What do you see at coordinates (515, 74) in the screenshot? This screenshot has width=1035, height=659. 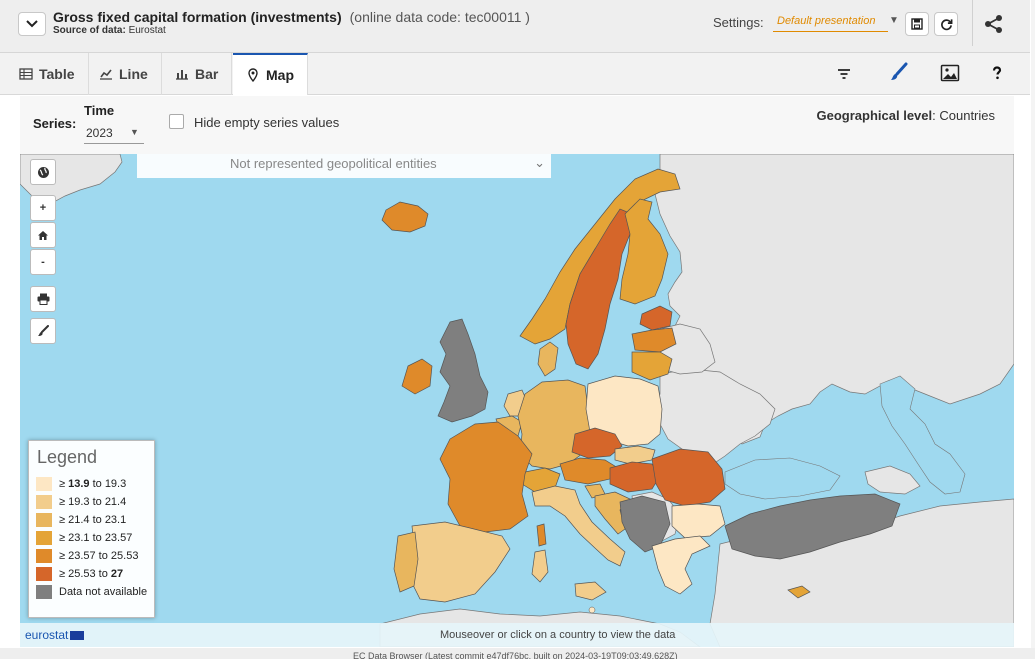 I see `view-tabbar: Table Line Bar Map` at bounding box center [515, 74].